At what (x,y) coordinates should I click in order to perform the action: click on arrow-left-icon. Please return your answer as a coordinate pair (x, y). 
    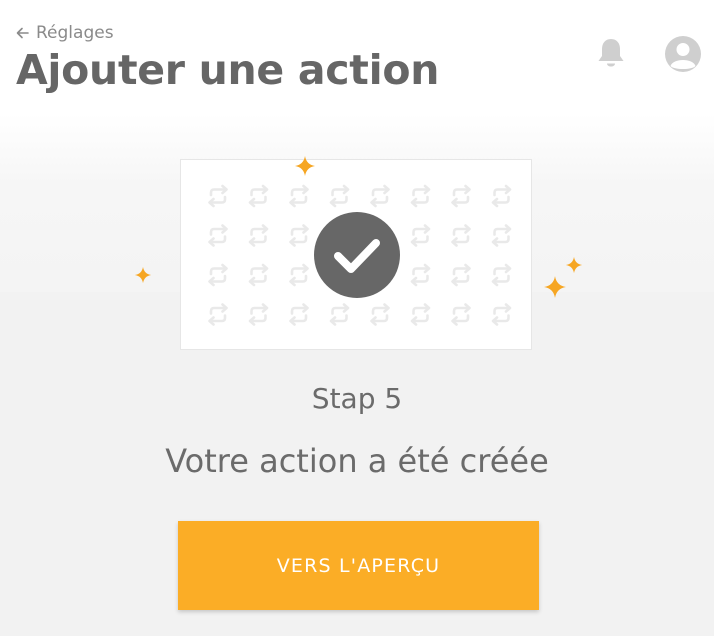
    Looking at the image, I should click on (22, 33).